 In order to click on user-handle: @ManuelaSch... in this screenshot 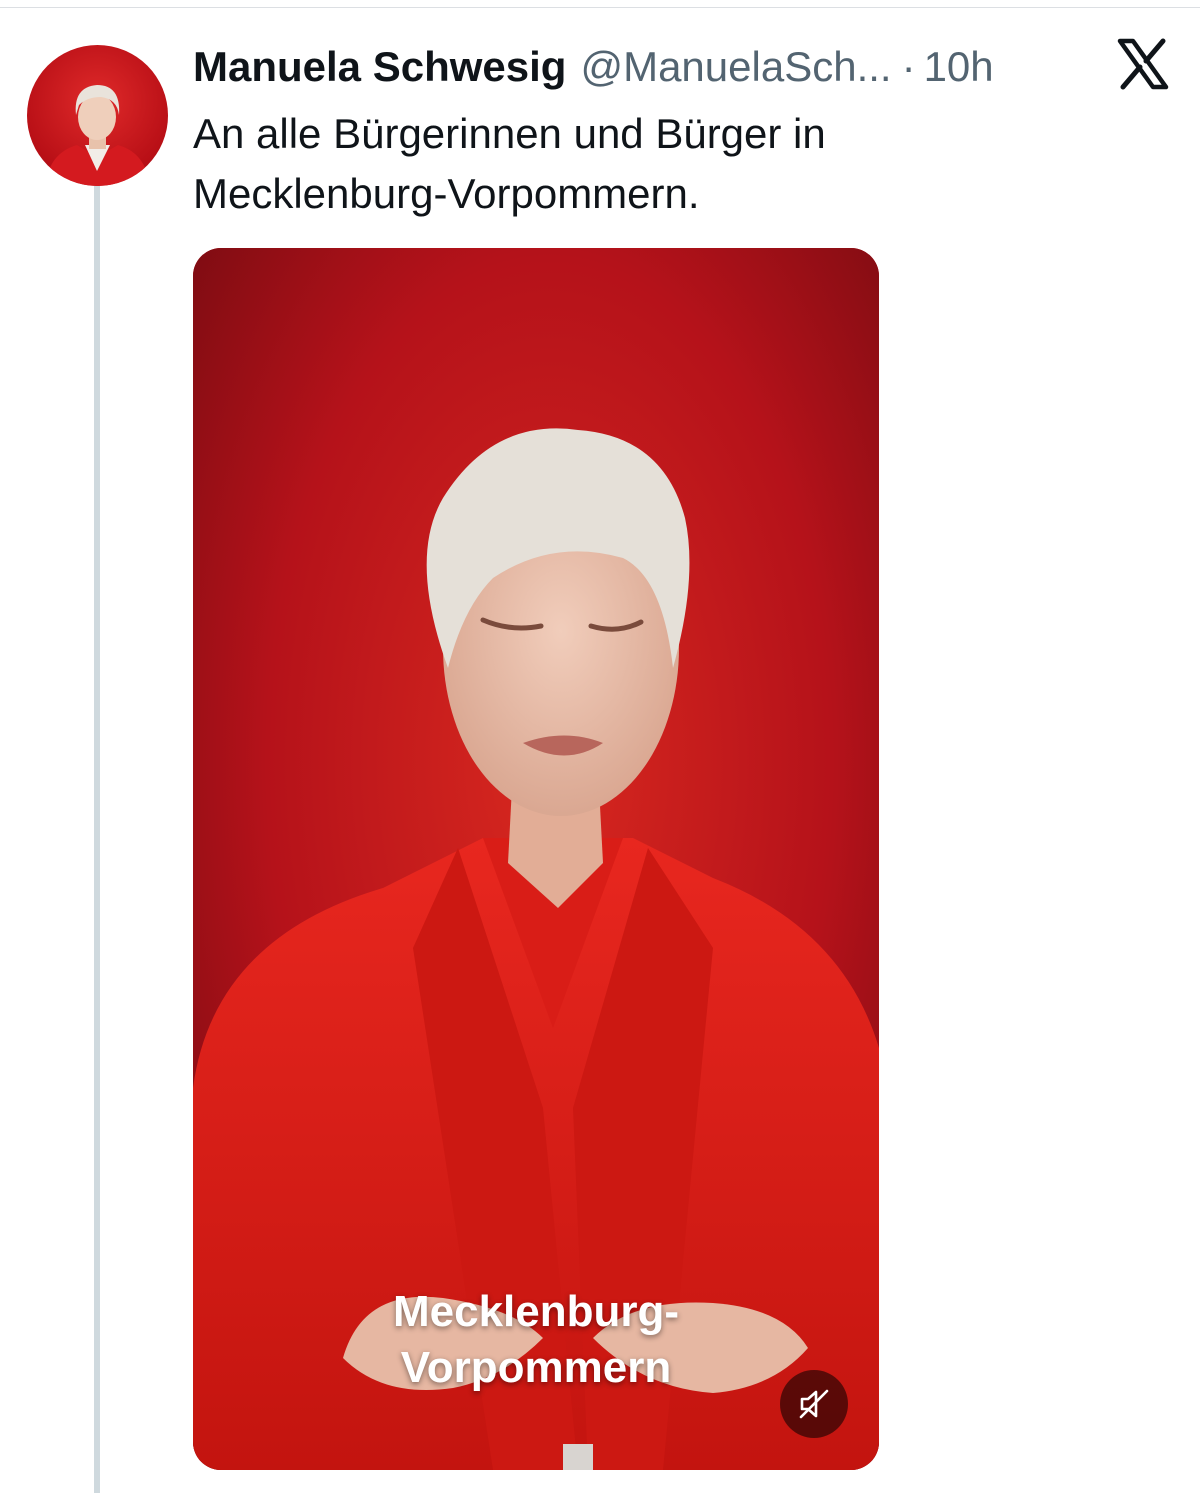, I will do `click(735, 67)`.